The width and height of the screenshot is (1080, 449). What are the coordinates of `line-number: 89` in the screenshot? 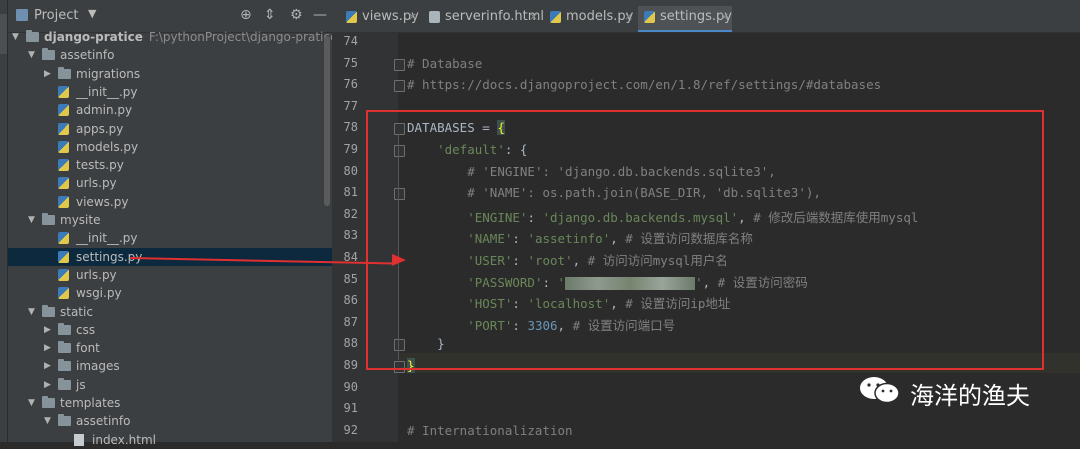 It's located at (350, 365).